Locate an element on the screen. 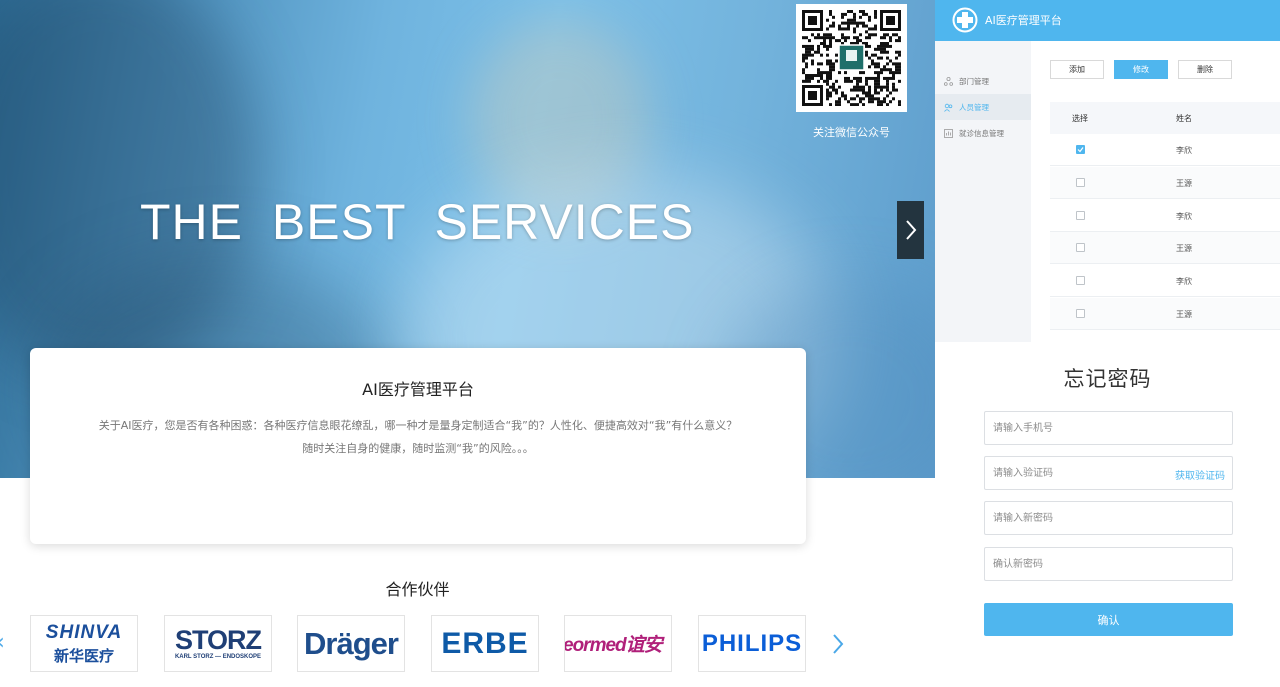 This screenshot has height=687, width=1280. table-header: 选择 姓名 is located at coordinates (1165, 118).